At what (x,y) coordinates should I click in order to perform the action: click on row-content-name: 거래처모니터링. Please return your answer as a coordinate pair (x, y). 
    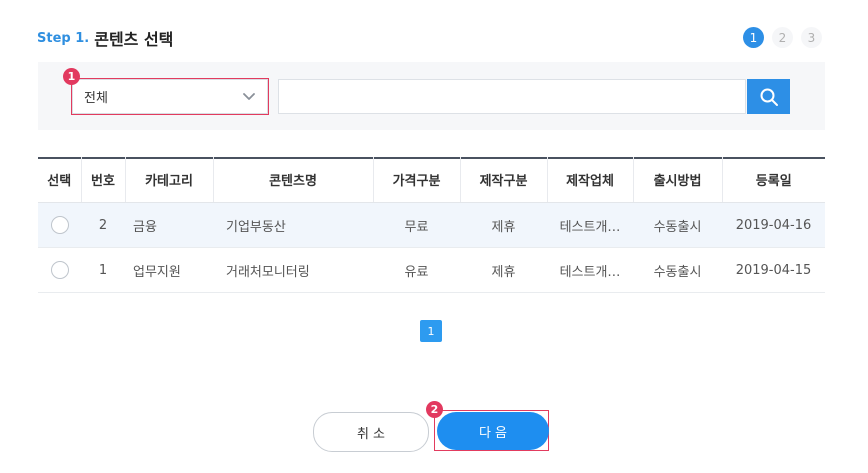
    Looking at the image, I should click on (293, 270).